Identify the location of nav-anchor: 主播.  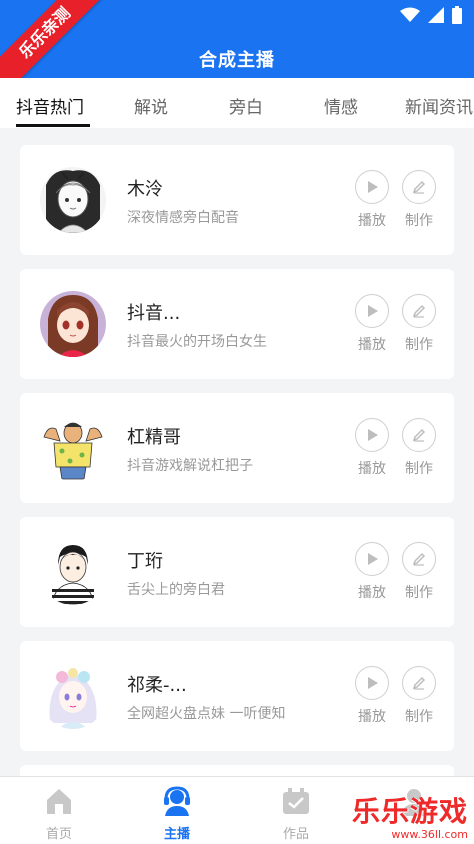
(177, 813).